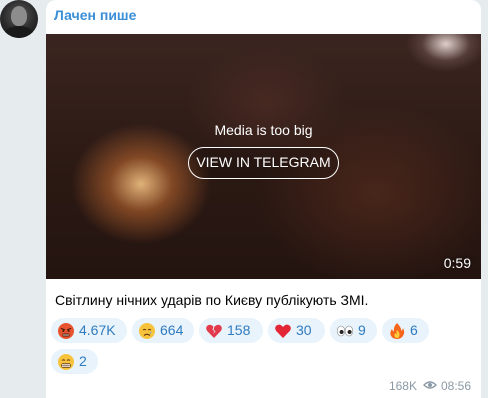  What do you see at coordinates (457, 263) in the screenshot?
I see `video-duration: 0:59` at bounding box center [457, 263].